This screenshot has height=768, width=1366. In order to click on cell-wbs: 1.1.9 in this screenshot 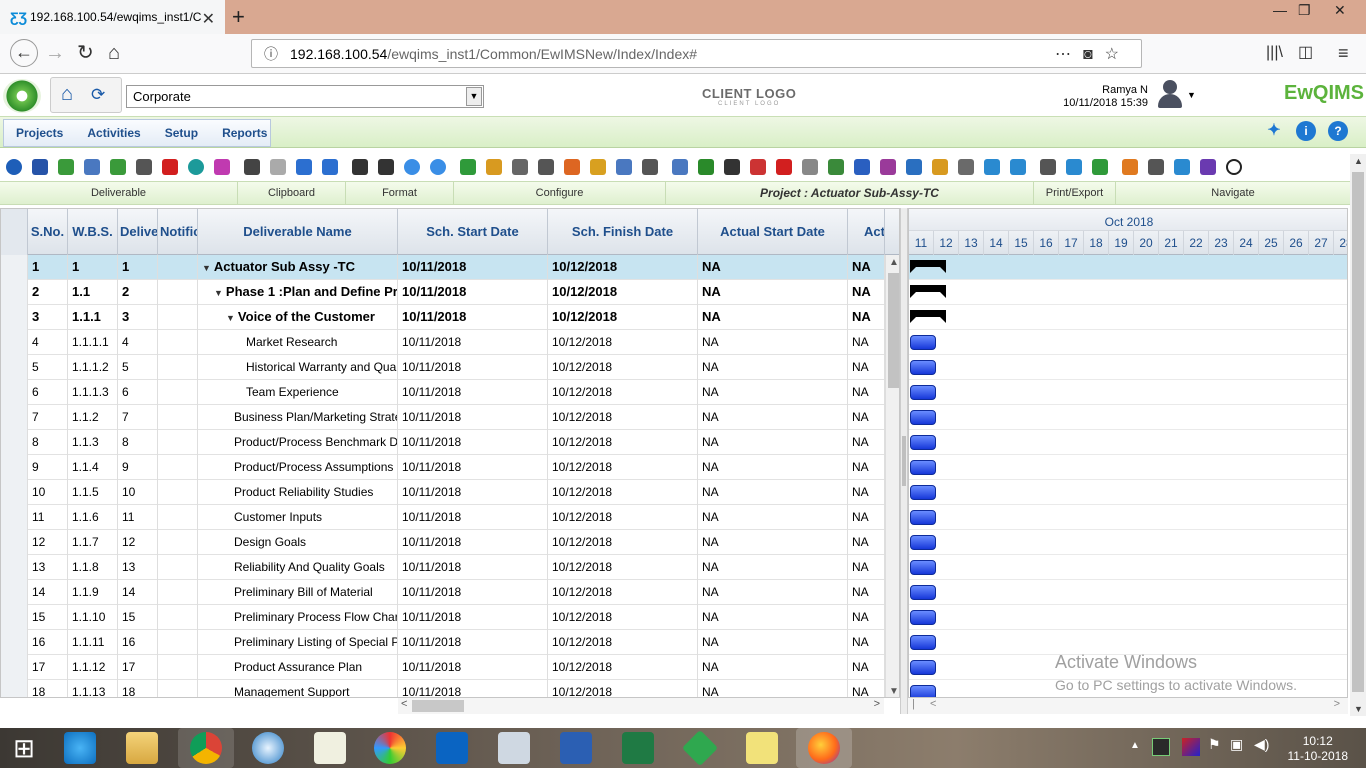, I will do `click(93, 592)`.